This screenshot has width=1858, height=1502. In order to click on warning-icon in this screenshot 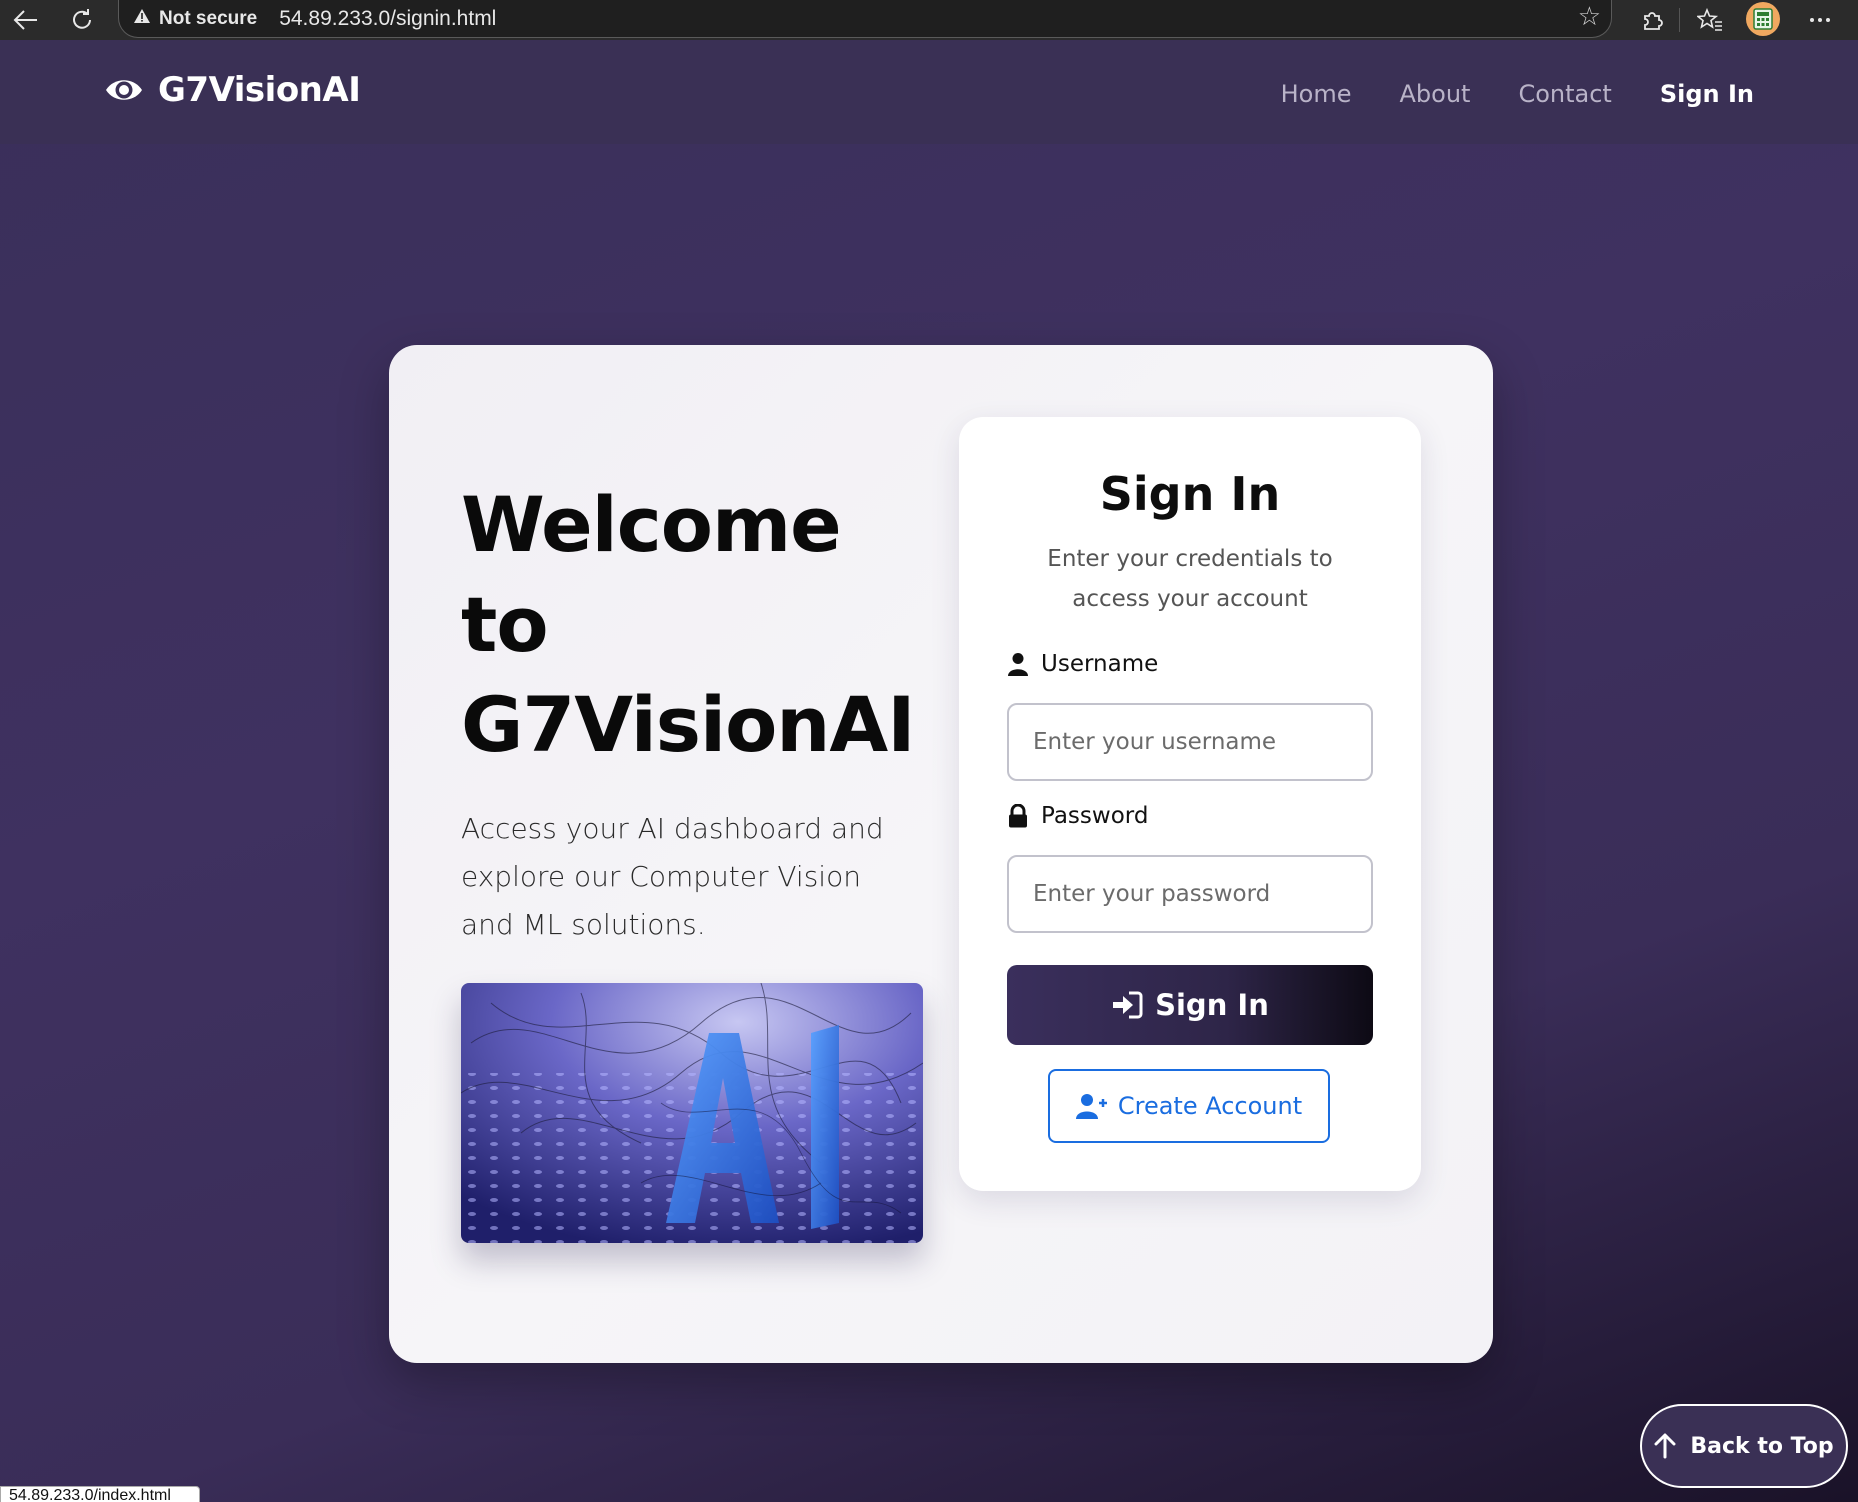, I will do `click(142, 18)`.